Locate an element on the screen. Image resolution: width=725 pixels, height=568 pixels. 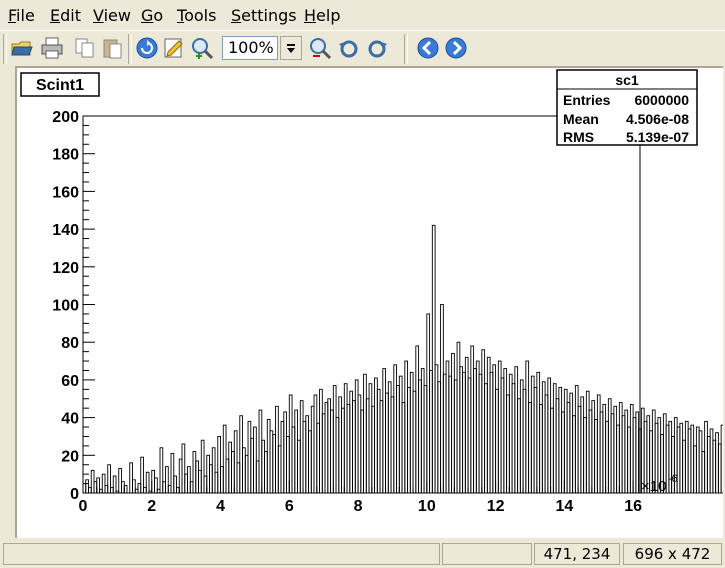
zoom-in-icon is located at coordinates (202, 48).